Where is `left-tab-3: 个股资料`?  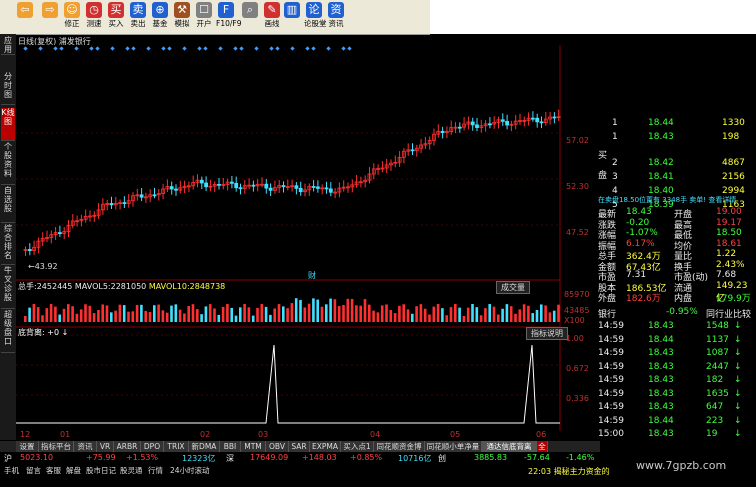 left-tab-3: 个股资料 is located at coordinates (8, 163).